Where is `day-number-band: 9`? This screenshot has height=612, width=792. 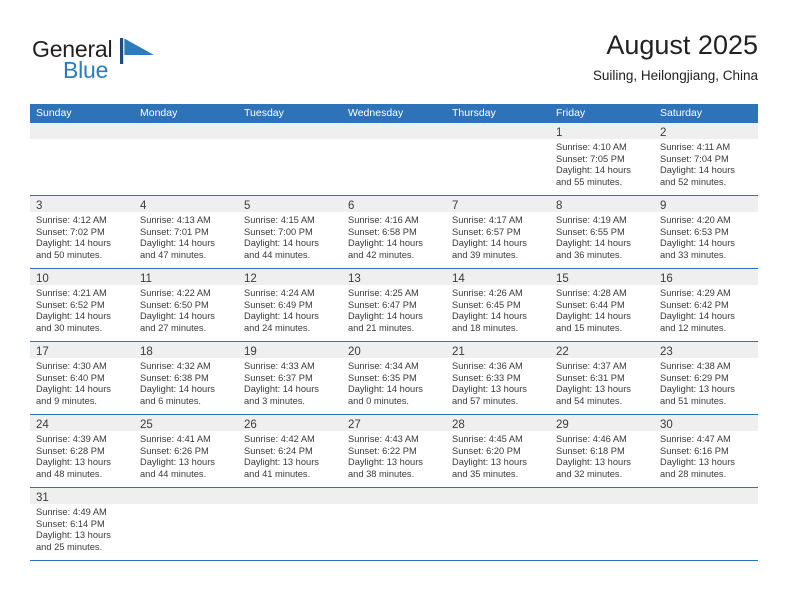 day-number-band: 9 is located at coordinates (706, 204).